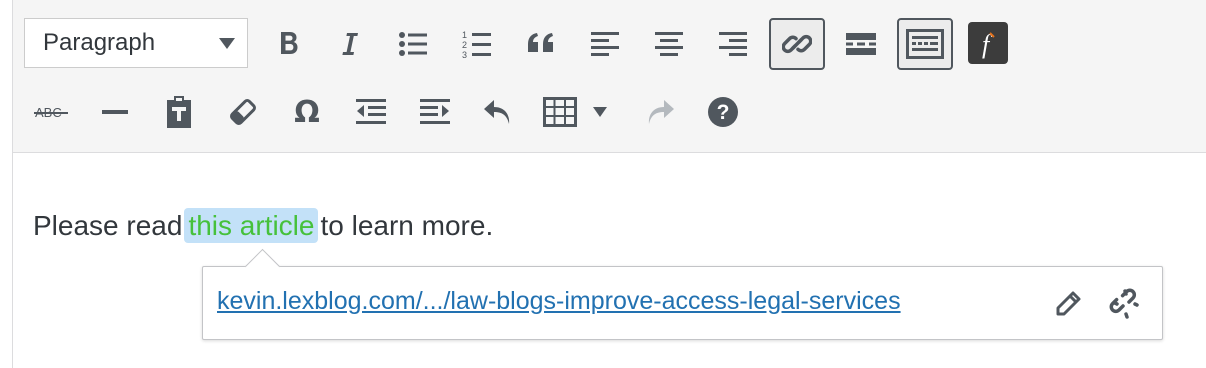 This screenshot has width=1206, height=368. I want to click on paste-text-icon, so click(179, 112).